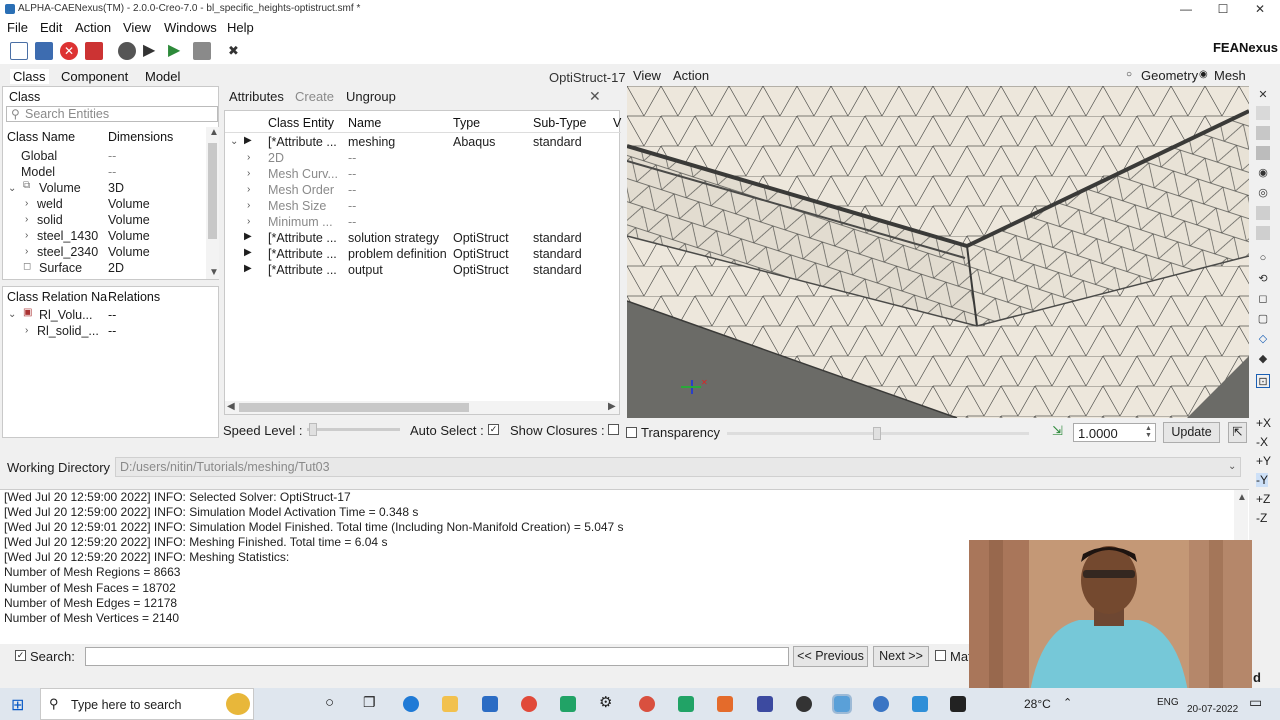  Describe the element at coordinates (804, 704) in the screenshot. I see `app-dark-icon` at that location.